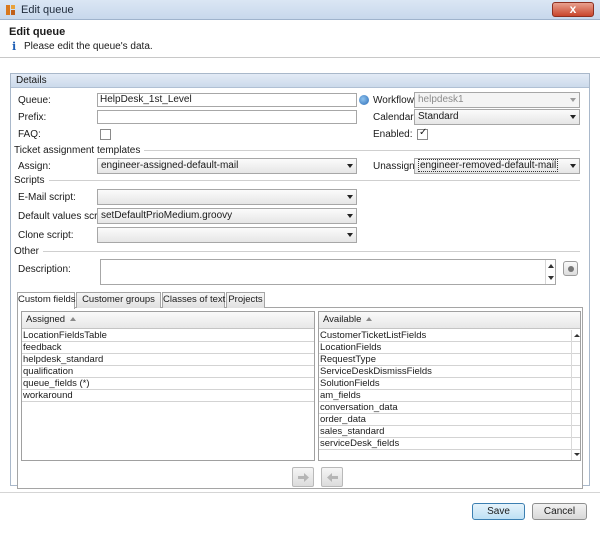 Image resolution: width=600 pixels, height=533 pixels. I want to click on list-item: workaround, so click(168, 396).